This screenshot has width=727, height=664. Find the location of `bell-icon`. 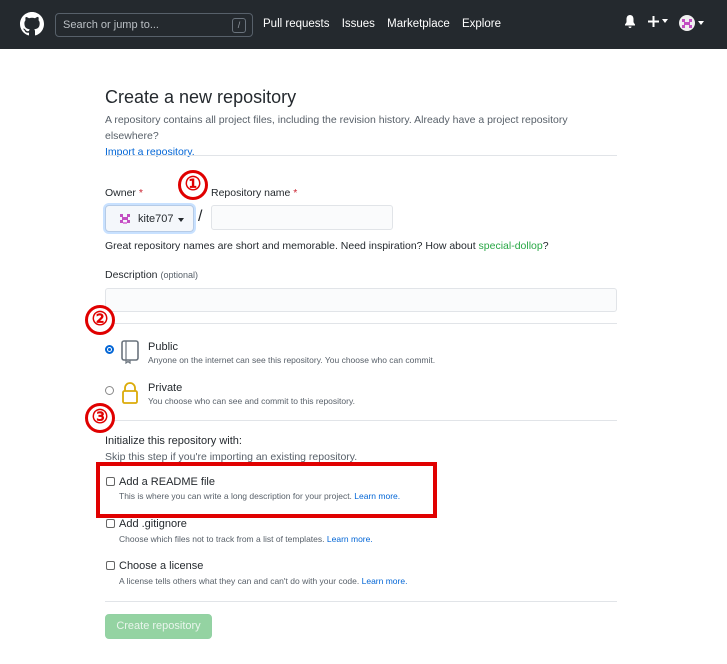

bell-icon is located at coordinates (630, 21).